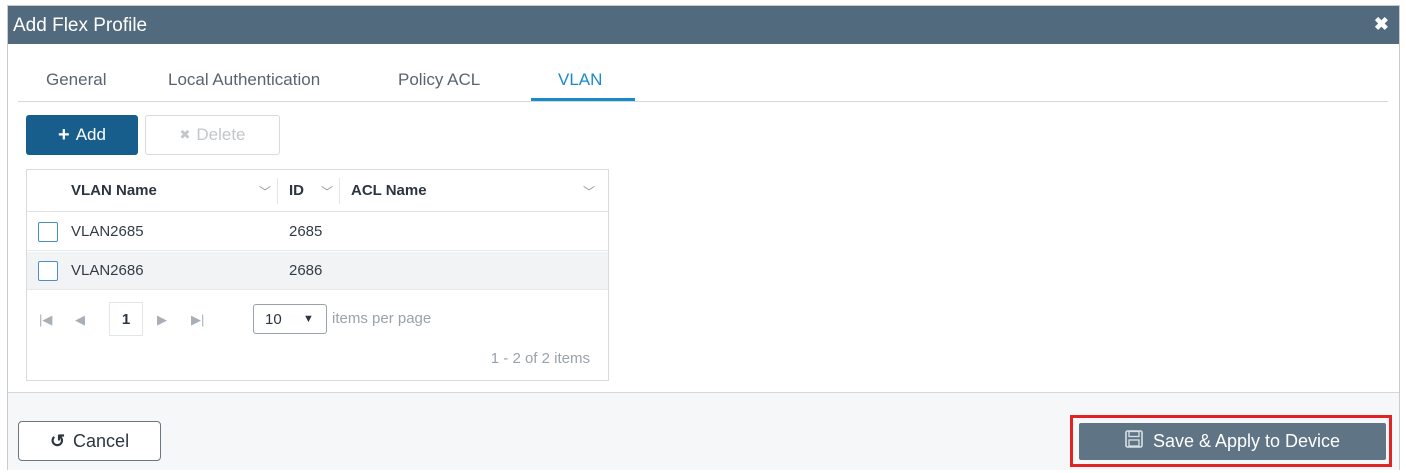 Image resolution: width=1406 pixels, height=473 pixels. I want to click on table-row: VLAN2685 2685, so click(317, 232).